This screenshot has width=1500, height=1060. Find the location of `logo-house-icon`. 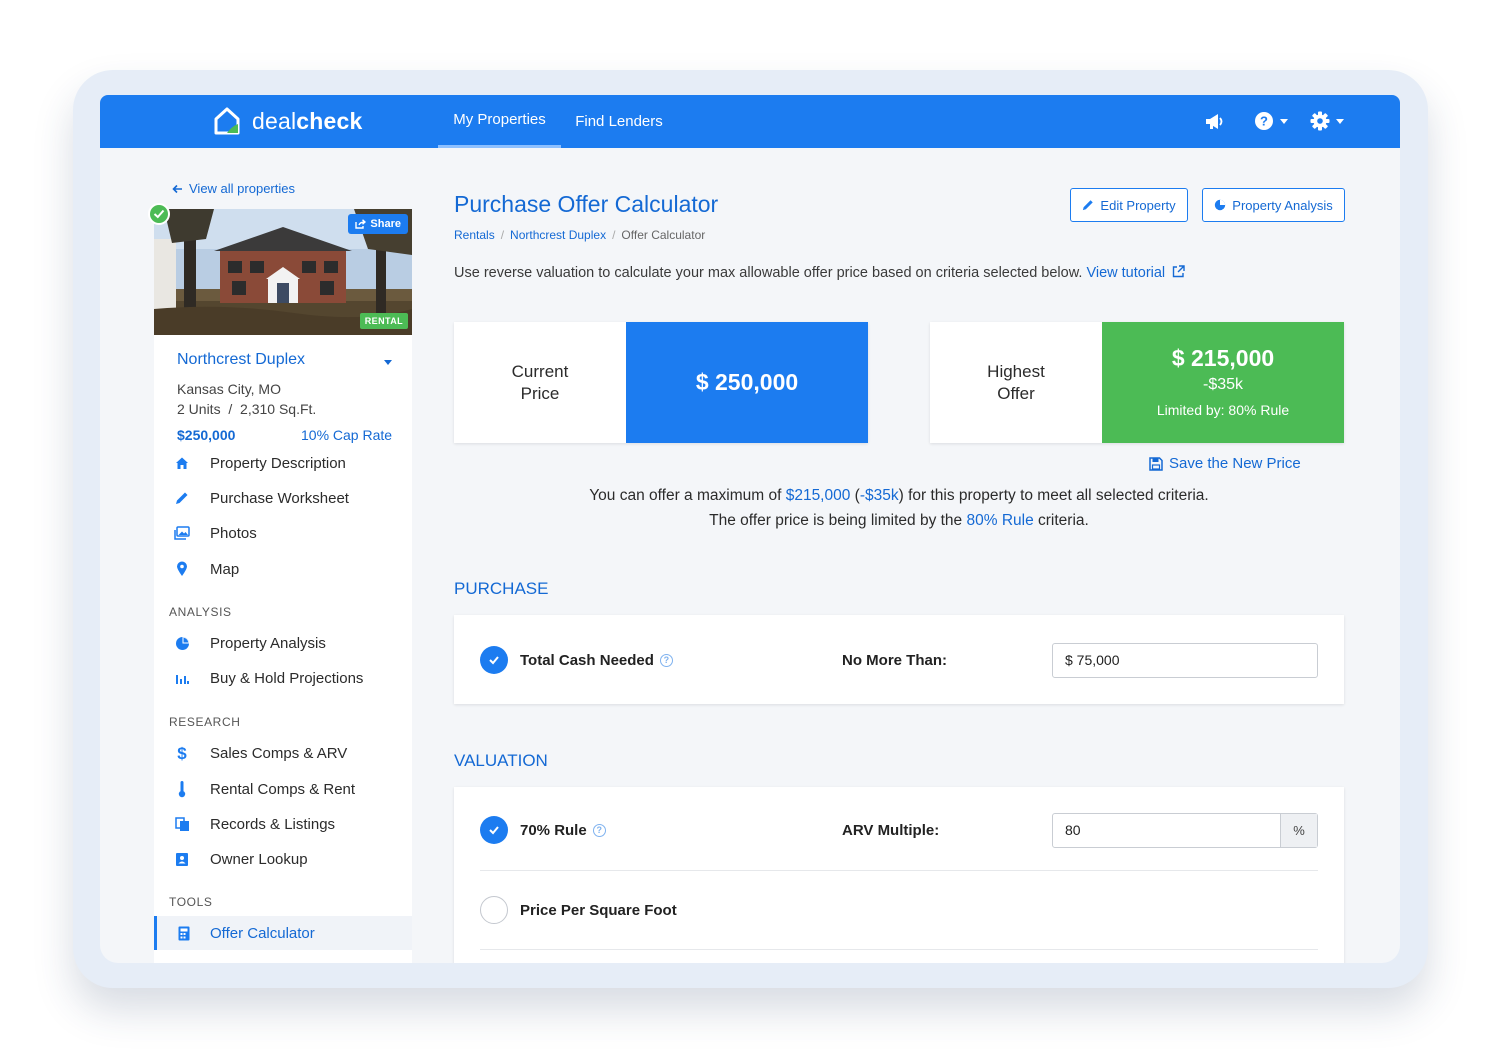

logo-house-icon is located at coordinates (227, 121).